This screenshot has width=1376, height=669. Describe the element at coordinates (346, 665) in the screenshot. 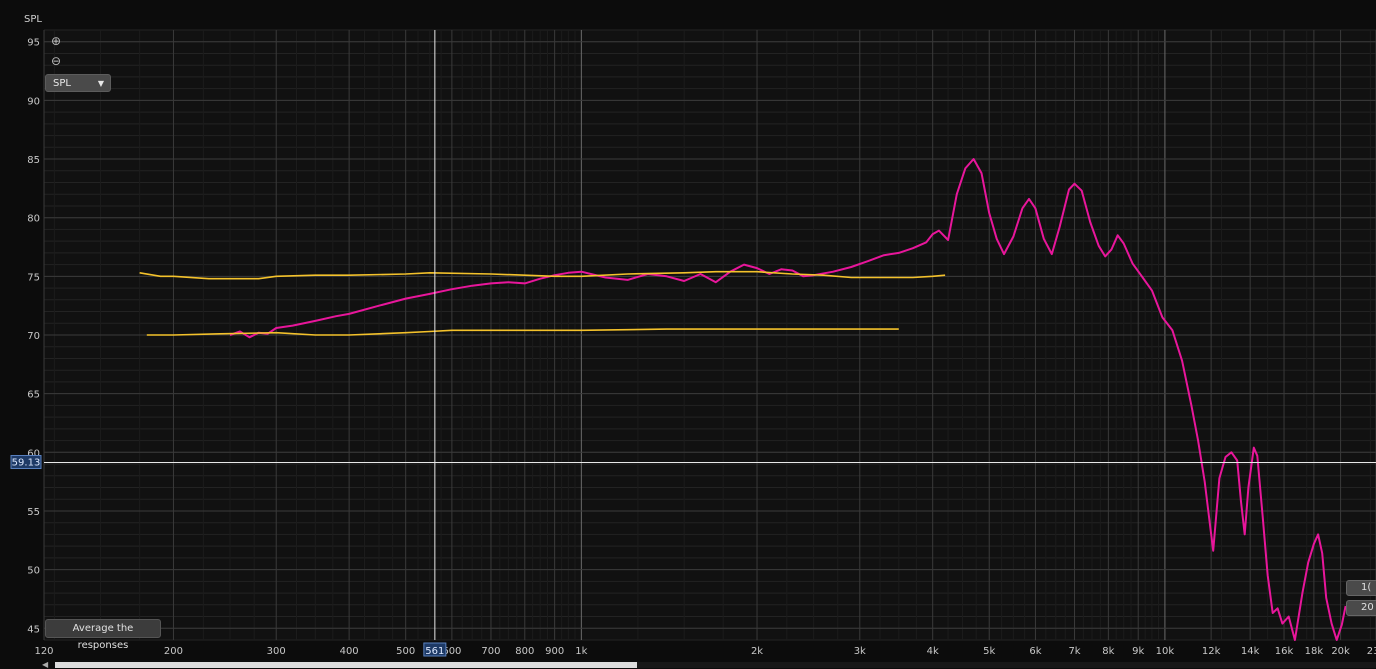

I see `horizontal-scrollbar-thumb` at that location.